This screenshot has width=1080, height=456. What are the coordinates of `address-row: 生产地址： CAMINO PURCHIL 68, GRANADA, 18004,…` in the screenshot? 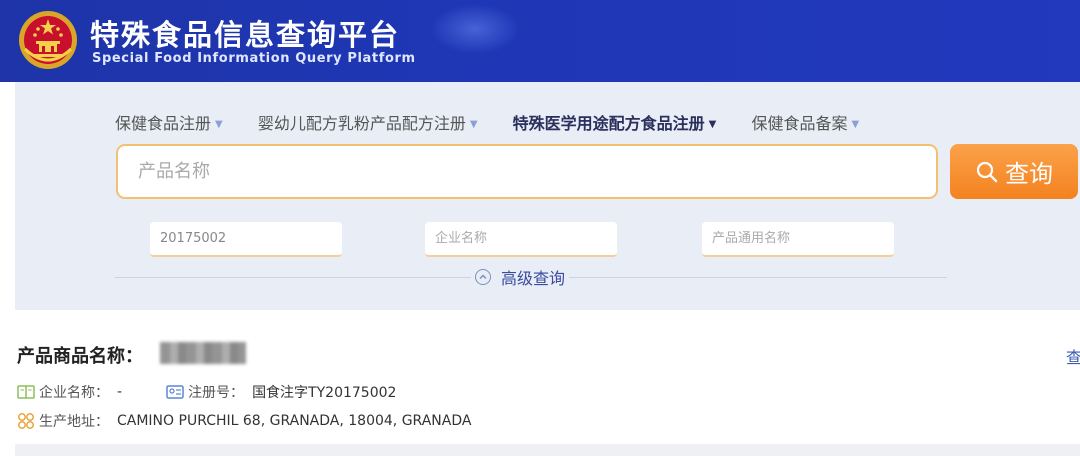 It's located at (244, 421).